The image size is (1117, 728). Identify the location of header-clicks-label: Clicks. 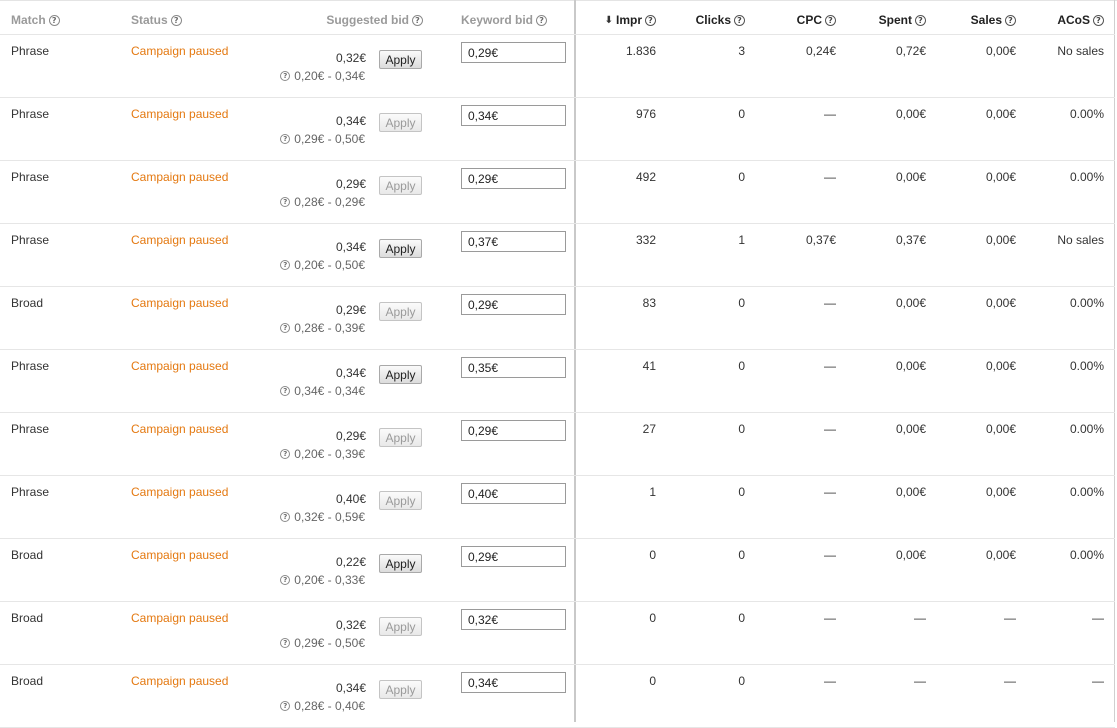
(713, 20).